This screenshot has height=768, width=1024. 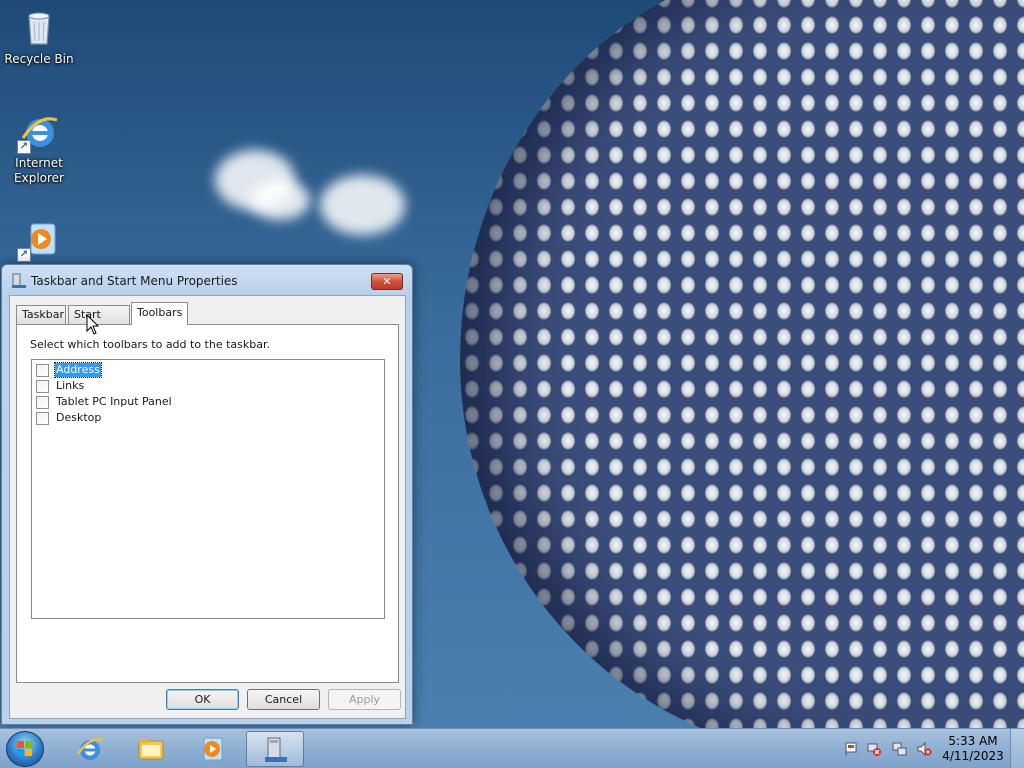 What do you see at coordinates (41, 314) in the screenshot?
I see `tab-taskbar: Taskbar` at bounding box center [41, 314].